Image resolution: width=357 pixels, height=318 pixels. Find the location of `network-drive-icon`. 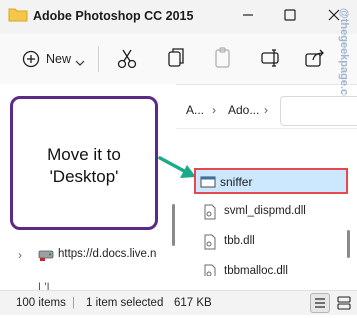

network-drive-icon is located at coordinates (46, 255).